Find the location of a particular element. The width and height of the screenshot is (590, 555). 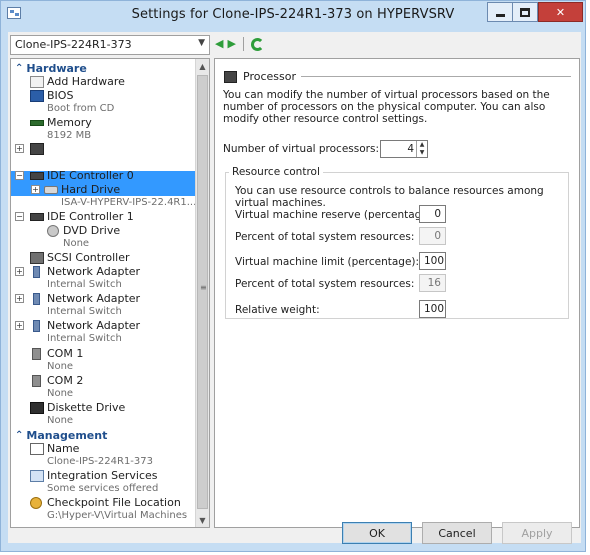

name-icon is located at coordinates (37, 449).